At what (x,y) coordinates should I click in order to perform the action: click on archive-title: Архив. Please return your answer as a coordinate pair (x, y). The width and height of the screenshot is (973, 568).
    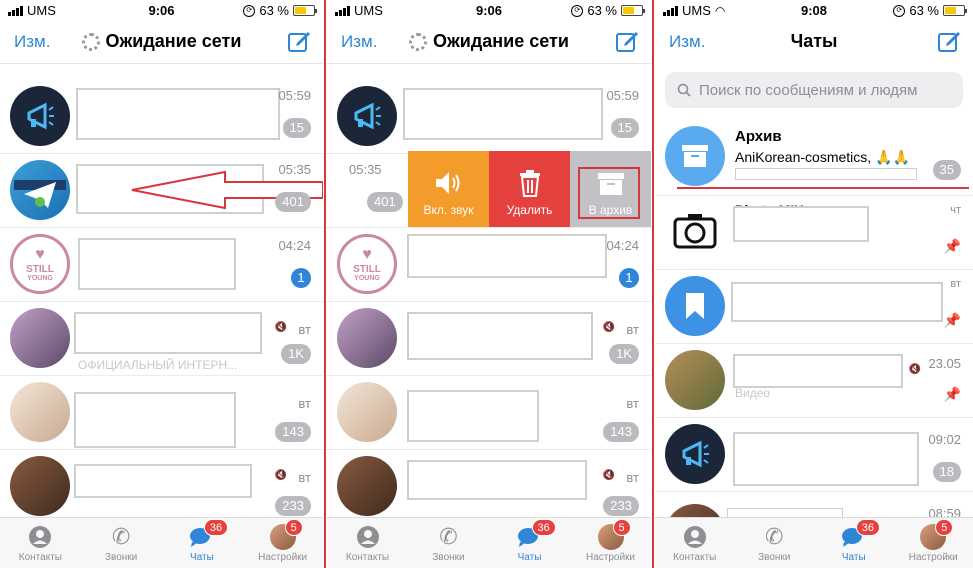
    Looking at the image, I should click on (758, 136).